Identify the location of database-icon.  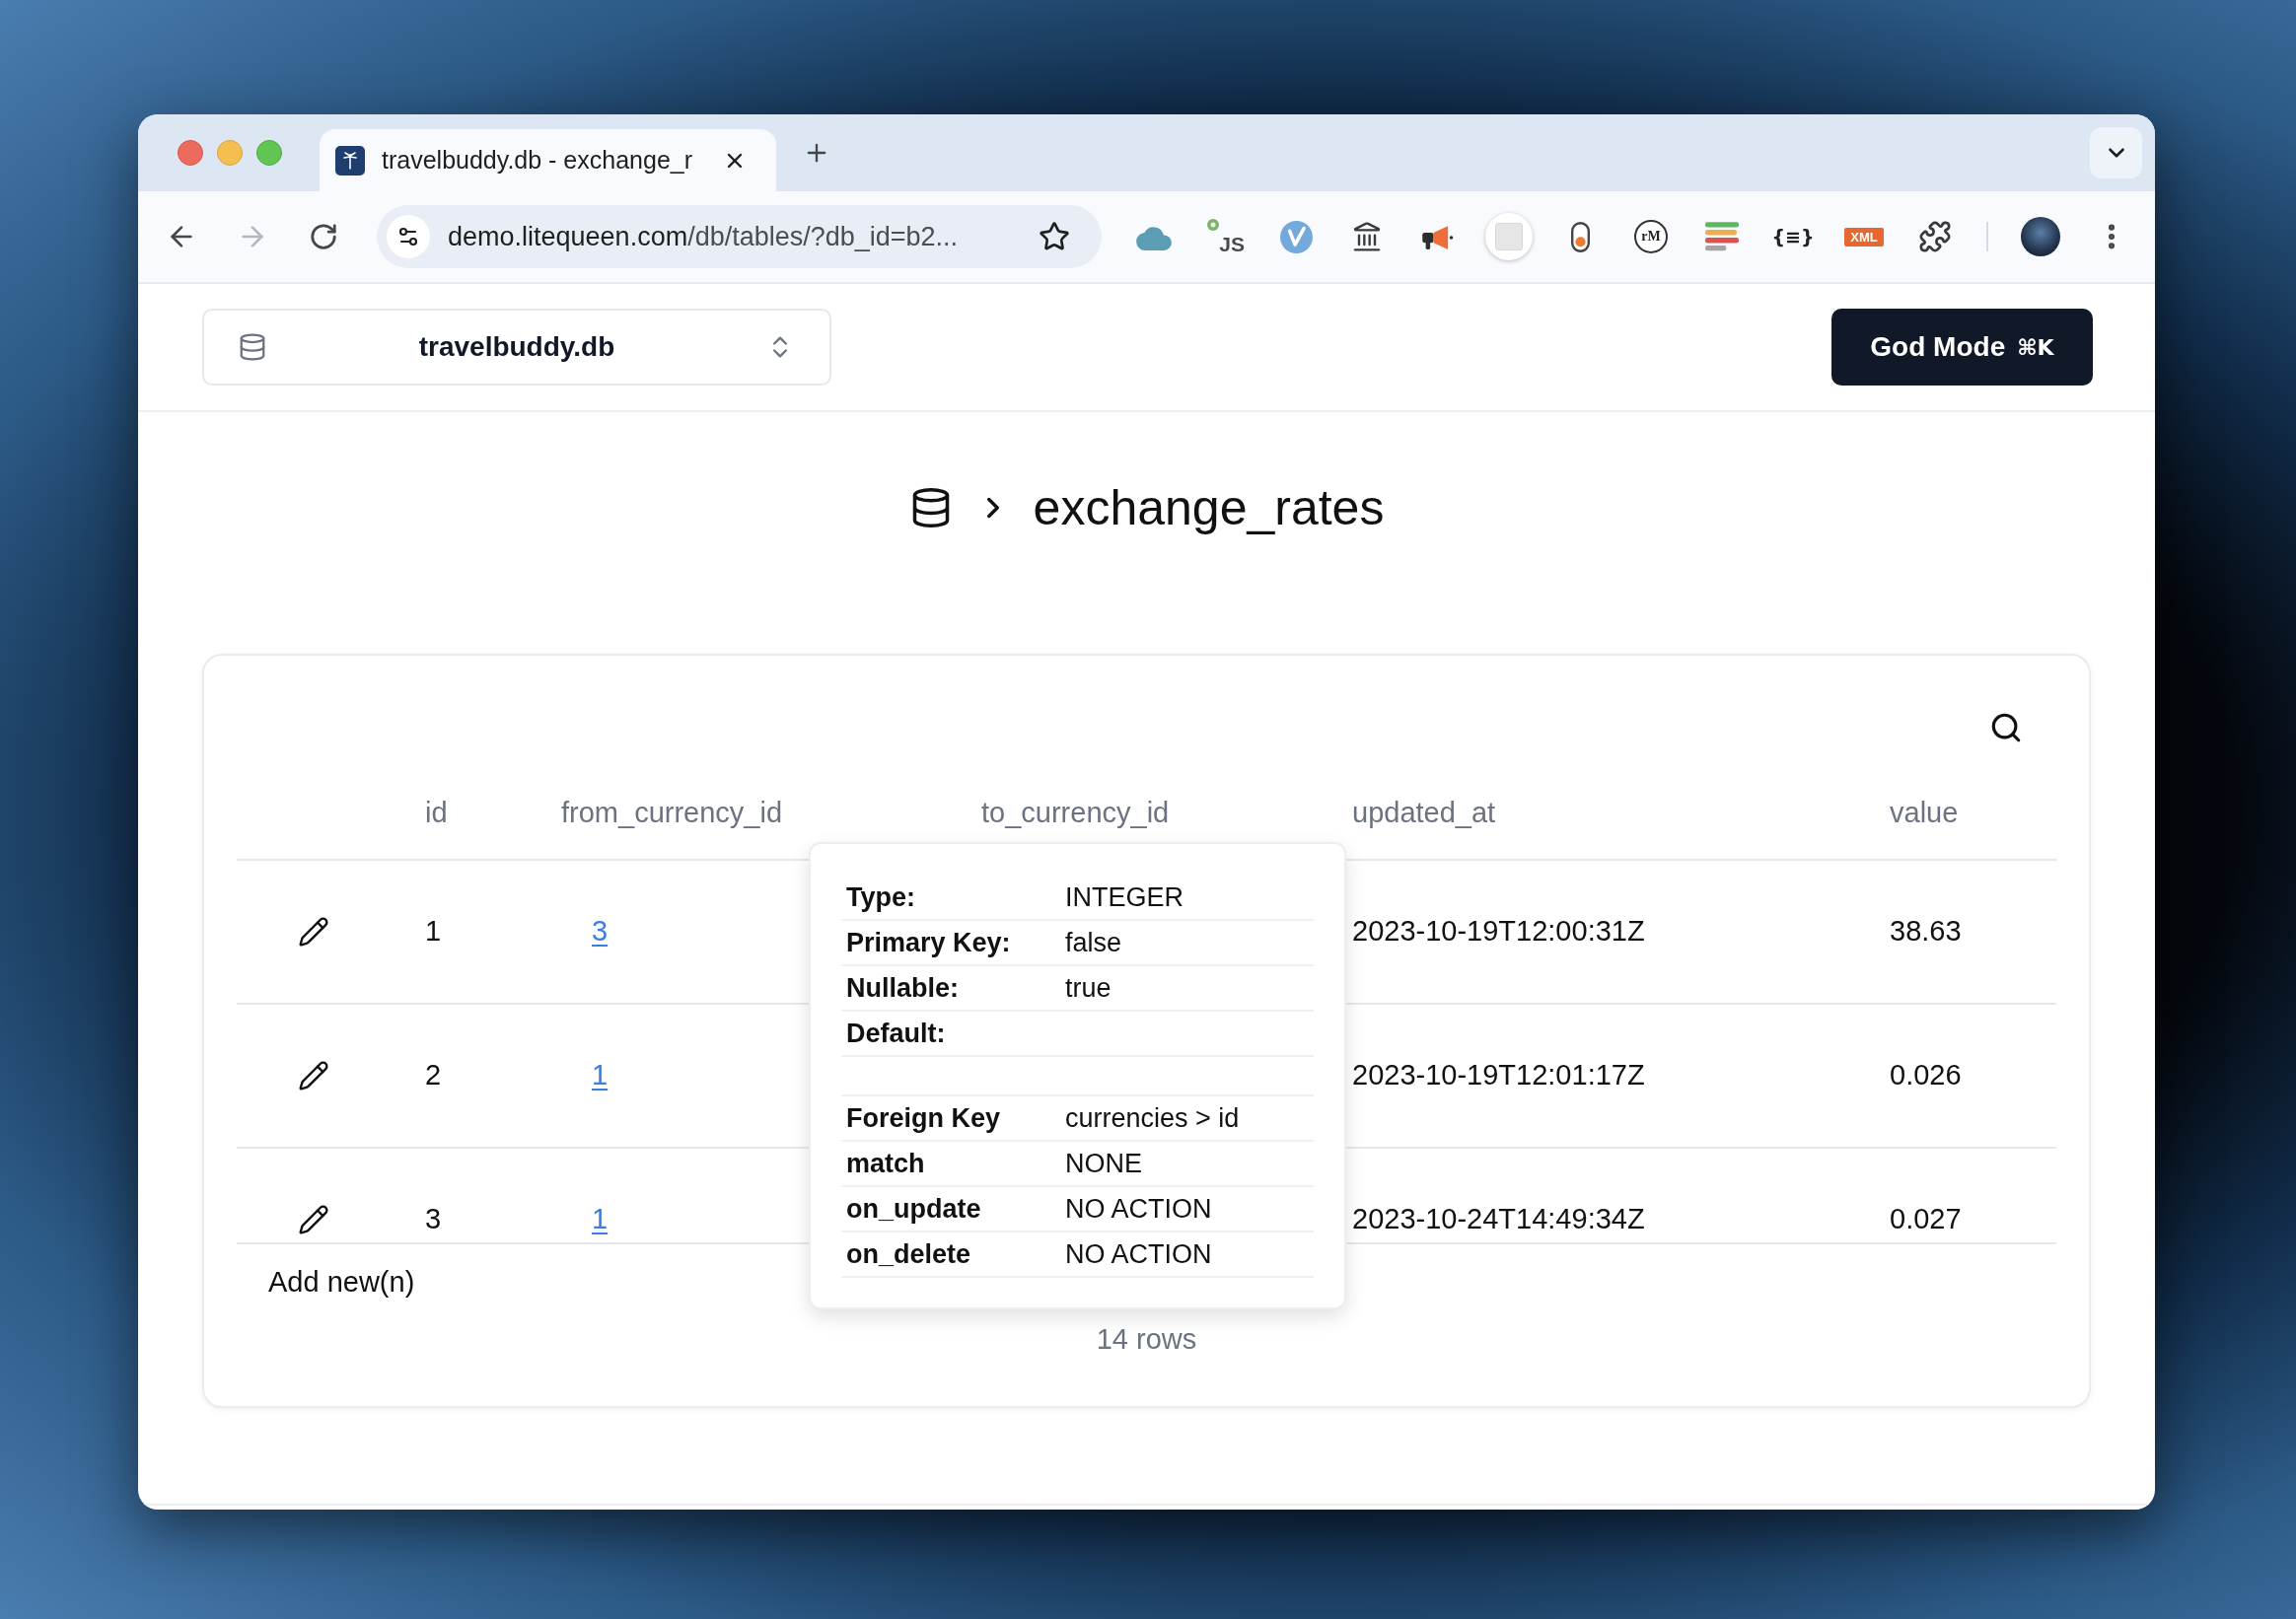
(253, 347).